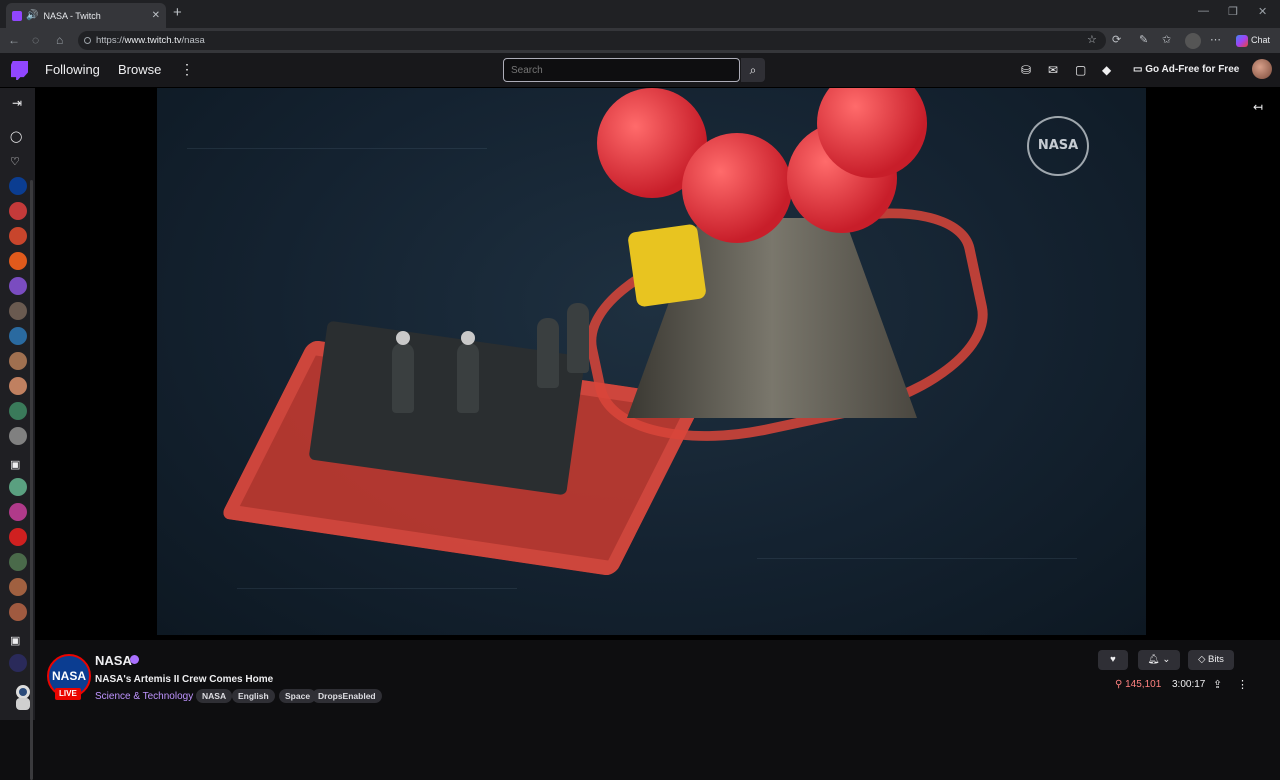 This screenshot has width=1280, height=780. Describe the element at coordinates (177, 12) in the screenshot. I see `new-tab-icon: +` at that location.